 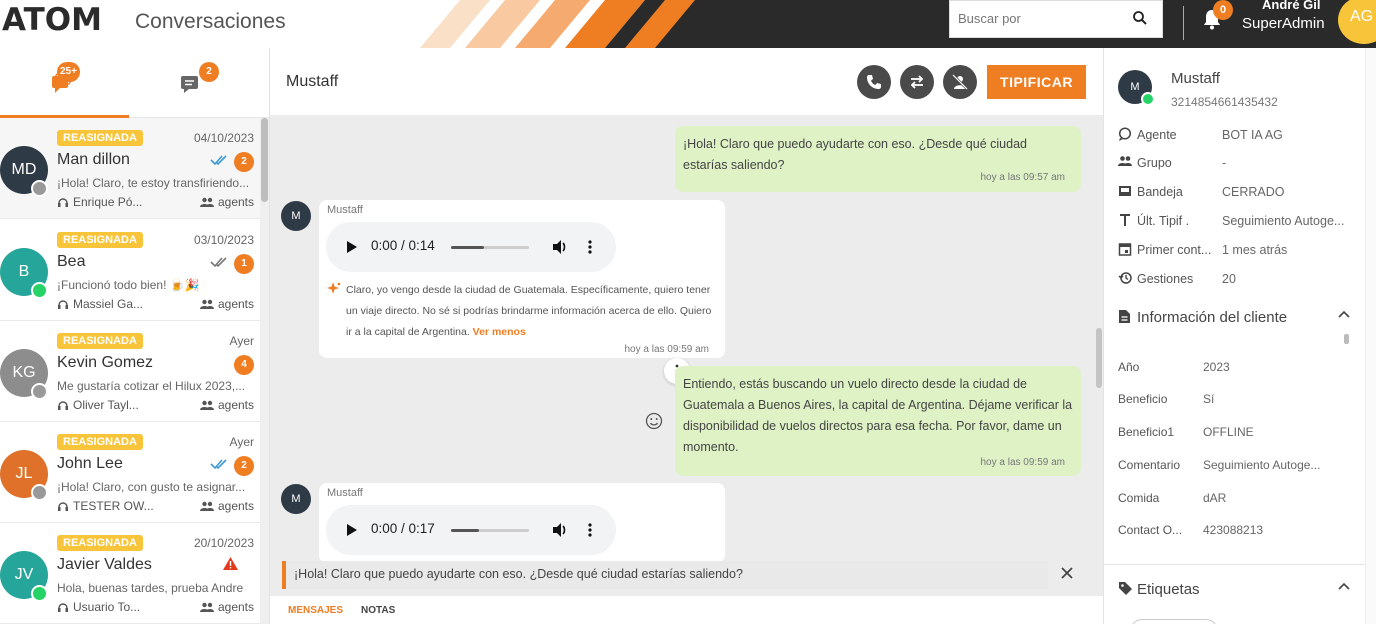 I want to click on user-name: André Gil, so click(x=1291, y=6).